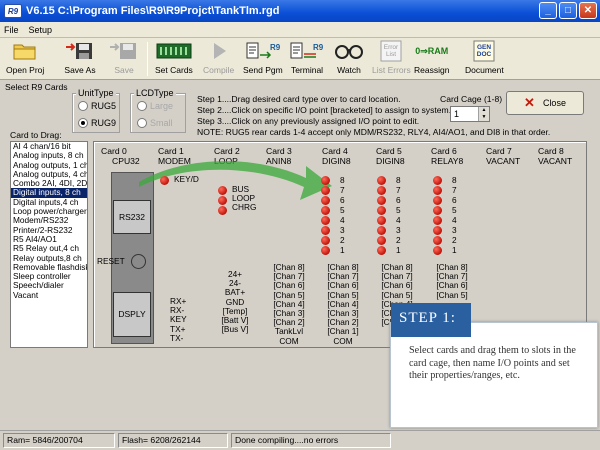  Describe the element at coordinates (349, 59) in the screenshot. I see `watch-button: Watch` at that location.